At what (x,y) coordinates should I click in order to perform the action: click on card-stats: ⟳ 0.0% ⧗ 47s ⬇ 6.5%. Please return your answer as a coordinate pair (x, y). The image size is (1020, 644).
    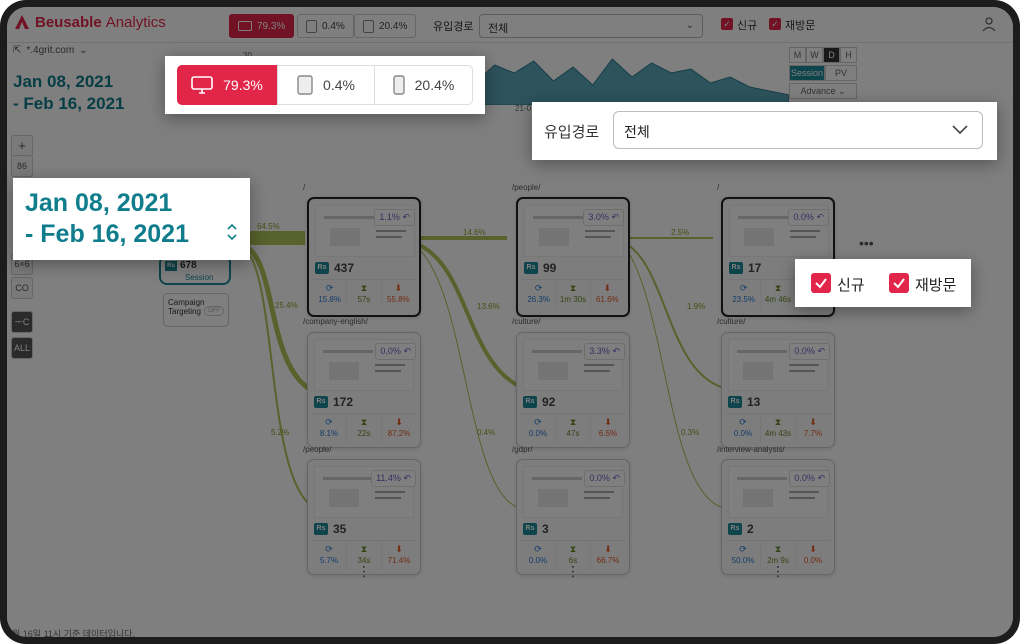
    Looking at the image, I should click on (573, 428).